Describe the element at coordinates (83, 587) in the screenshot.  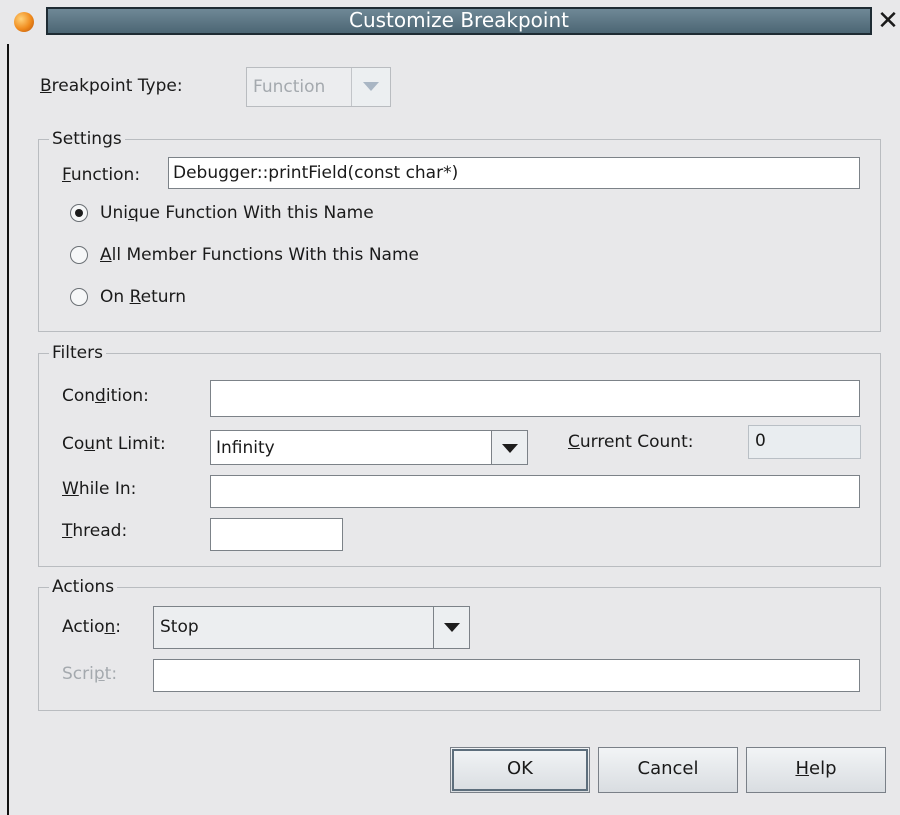
I see `actions-group-title: Actions` at that location.